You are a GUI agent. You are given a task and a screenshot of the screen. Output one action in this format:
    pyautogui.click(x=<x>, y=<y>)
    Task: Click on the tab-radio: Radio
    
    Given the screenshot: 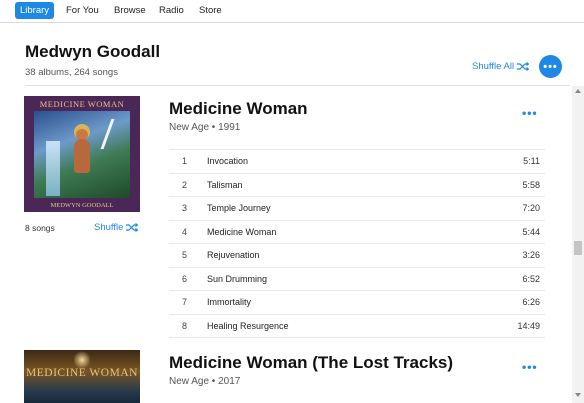 What is the action you would take?
    pyautogui.click(x=171, y=10)
    